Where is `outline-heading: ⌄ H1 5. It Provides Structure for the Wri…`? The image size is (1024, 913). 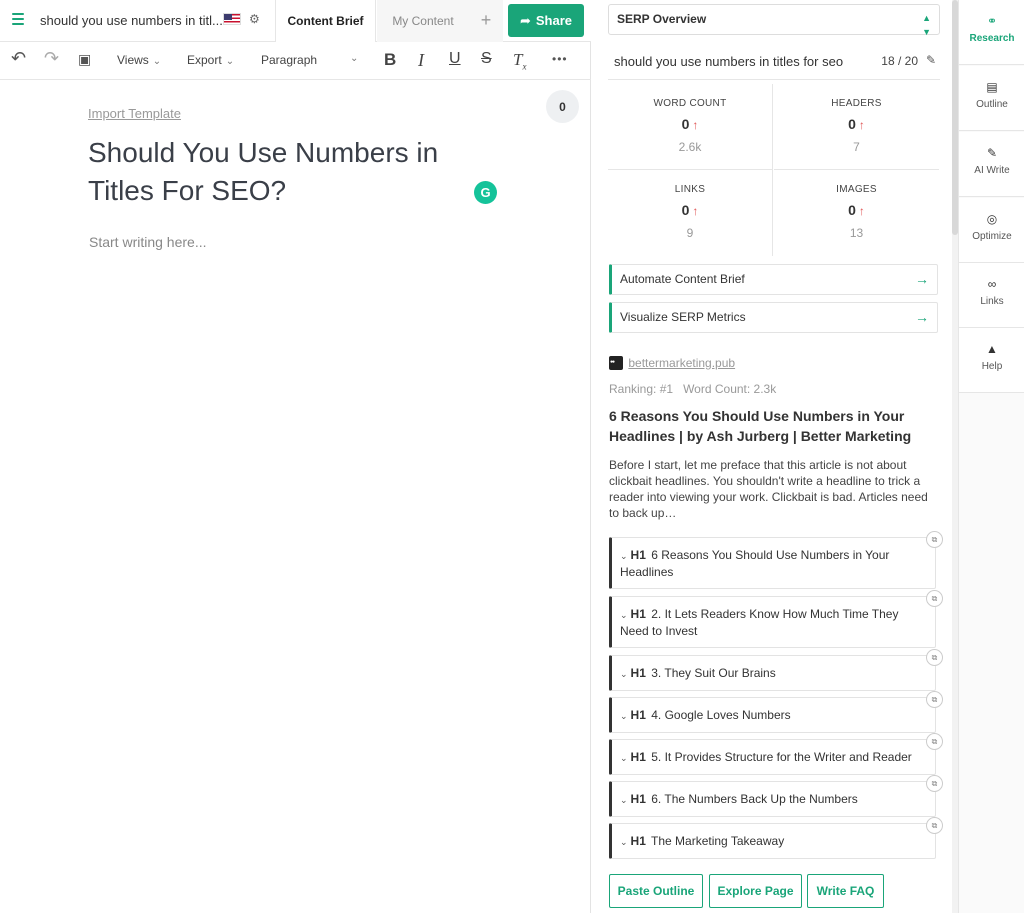
outline-heading: ⌄ H1 5. It Provides Structure for the Wri… is located at coordinates (776, 754).